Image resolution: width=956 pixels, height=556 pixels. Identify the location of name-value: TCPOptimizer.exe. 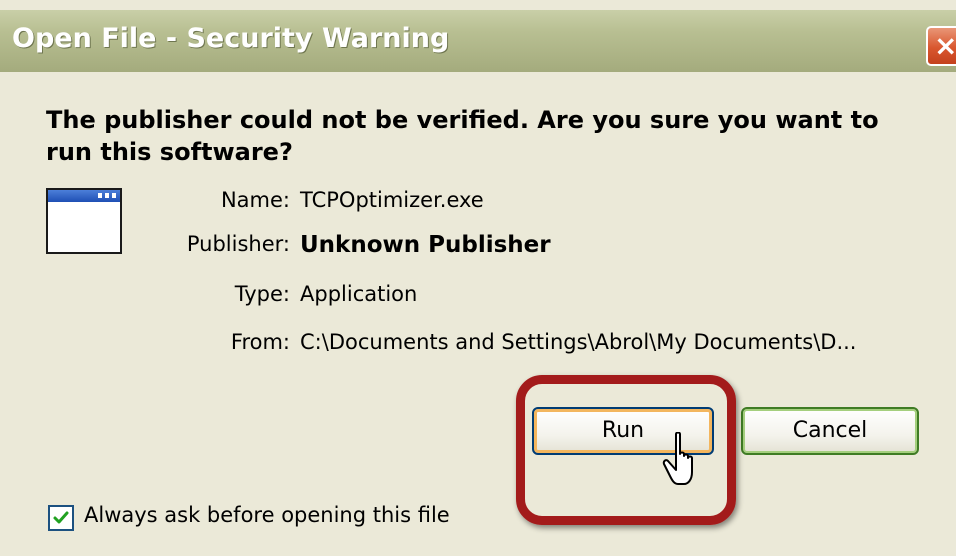
(392, 200).